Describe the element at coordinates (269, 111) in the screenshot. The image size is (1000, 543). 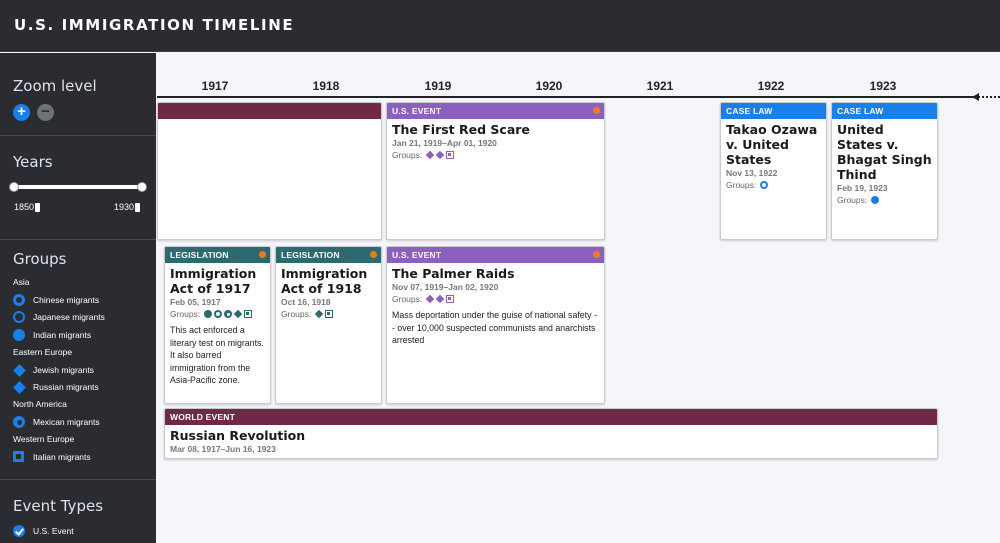
I see `card-type-bar` at that location.